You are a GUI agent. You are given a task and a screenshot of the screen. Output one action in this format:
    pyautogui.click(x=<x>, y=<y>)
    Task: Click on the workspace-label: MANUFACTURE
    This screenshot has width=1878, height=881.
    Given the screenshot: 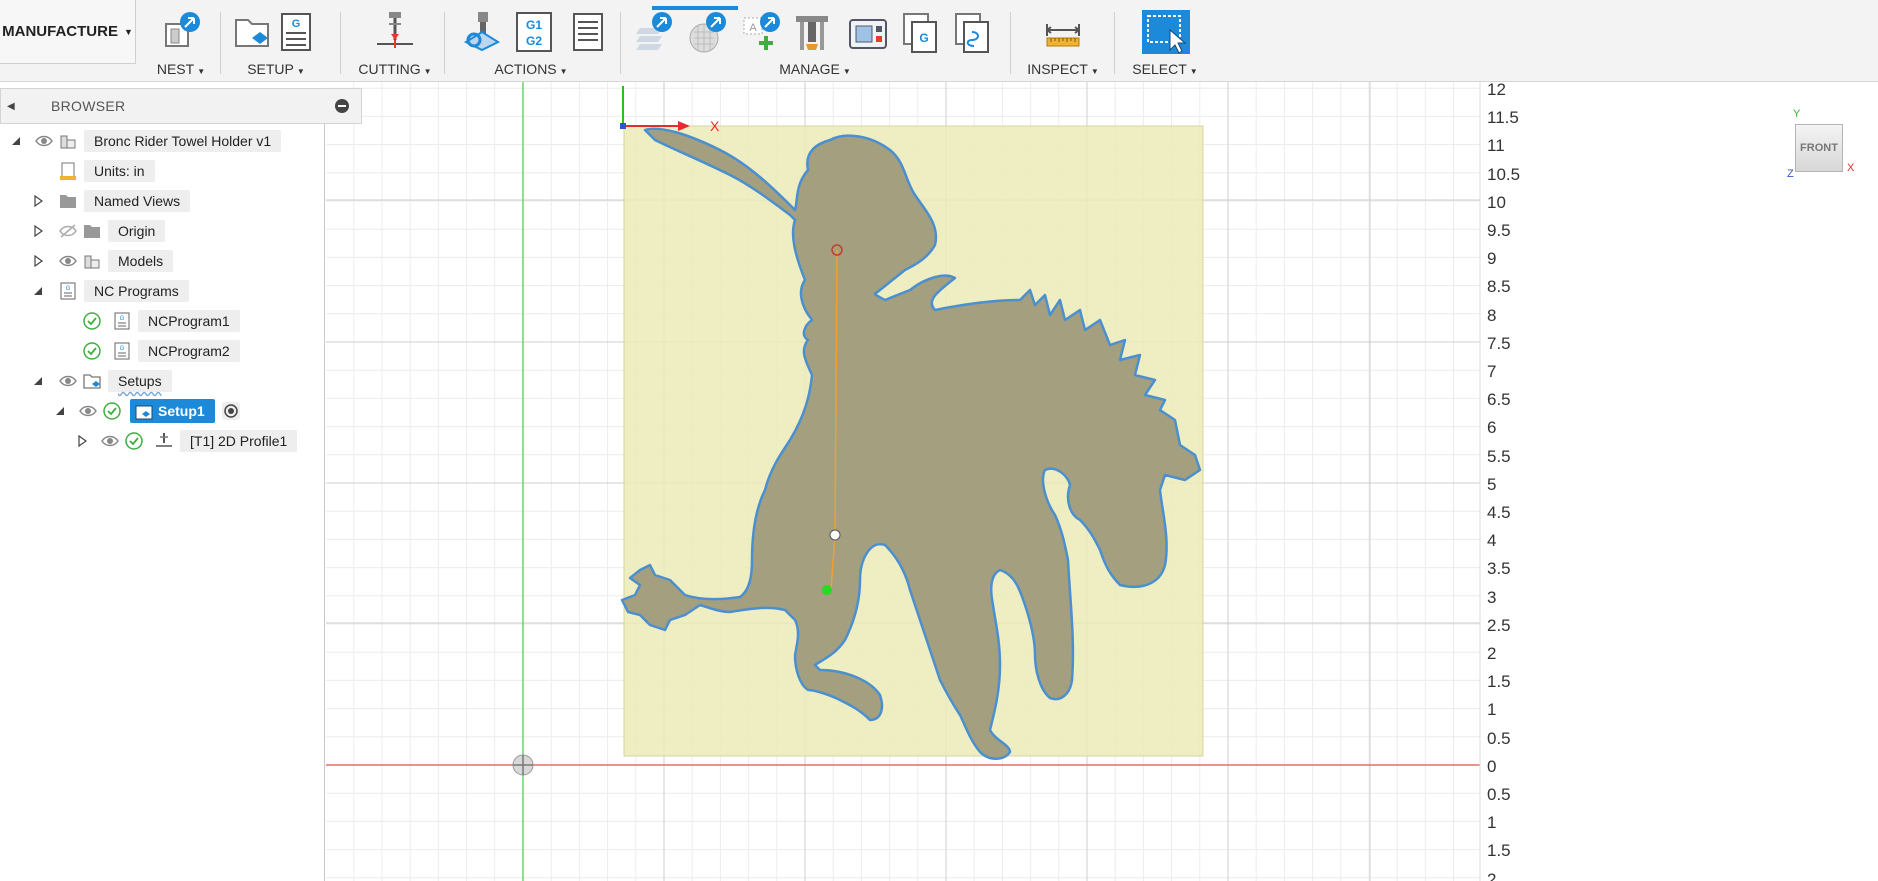 What is the action you would take?
    pyautogui.click(x=60, y=31)
    